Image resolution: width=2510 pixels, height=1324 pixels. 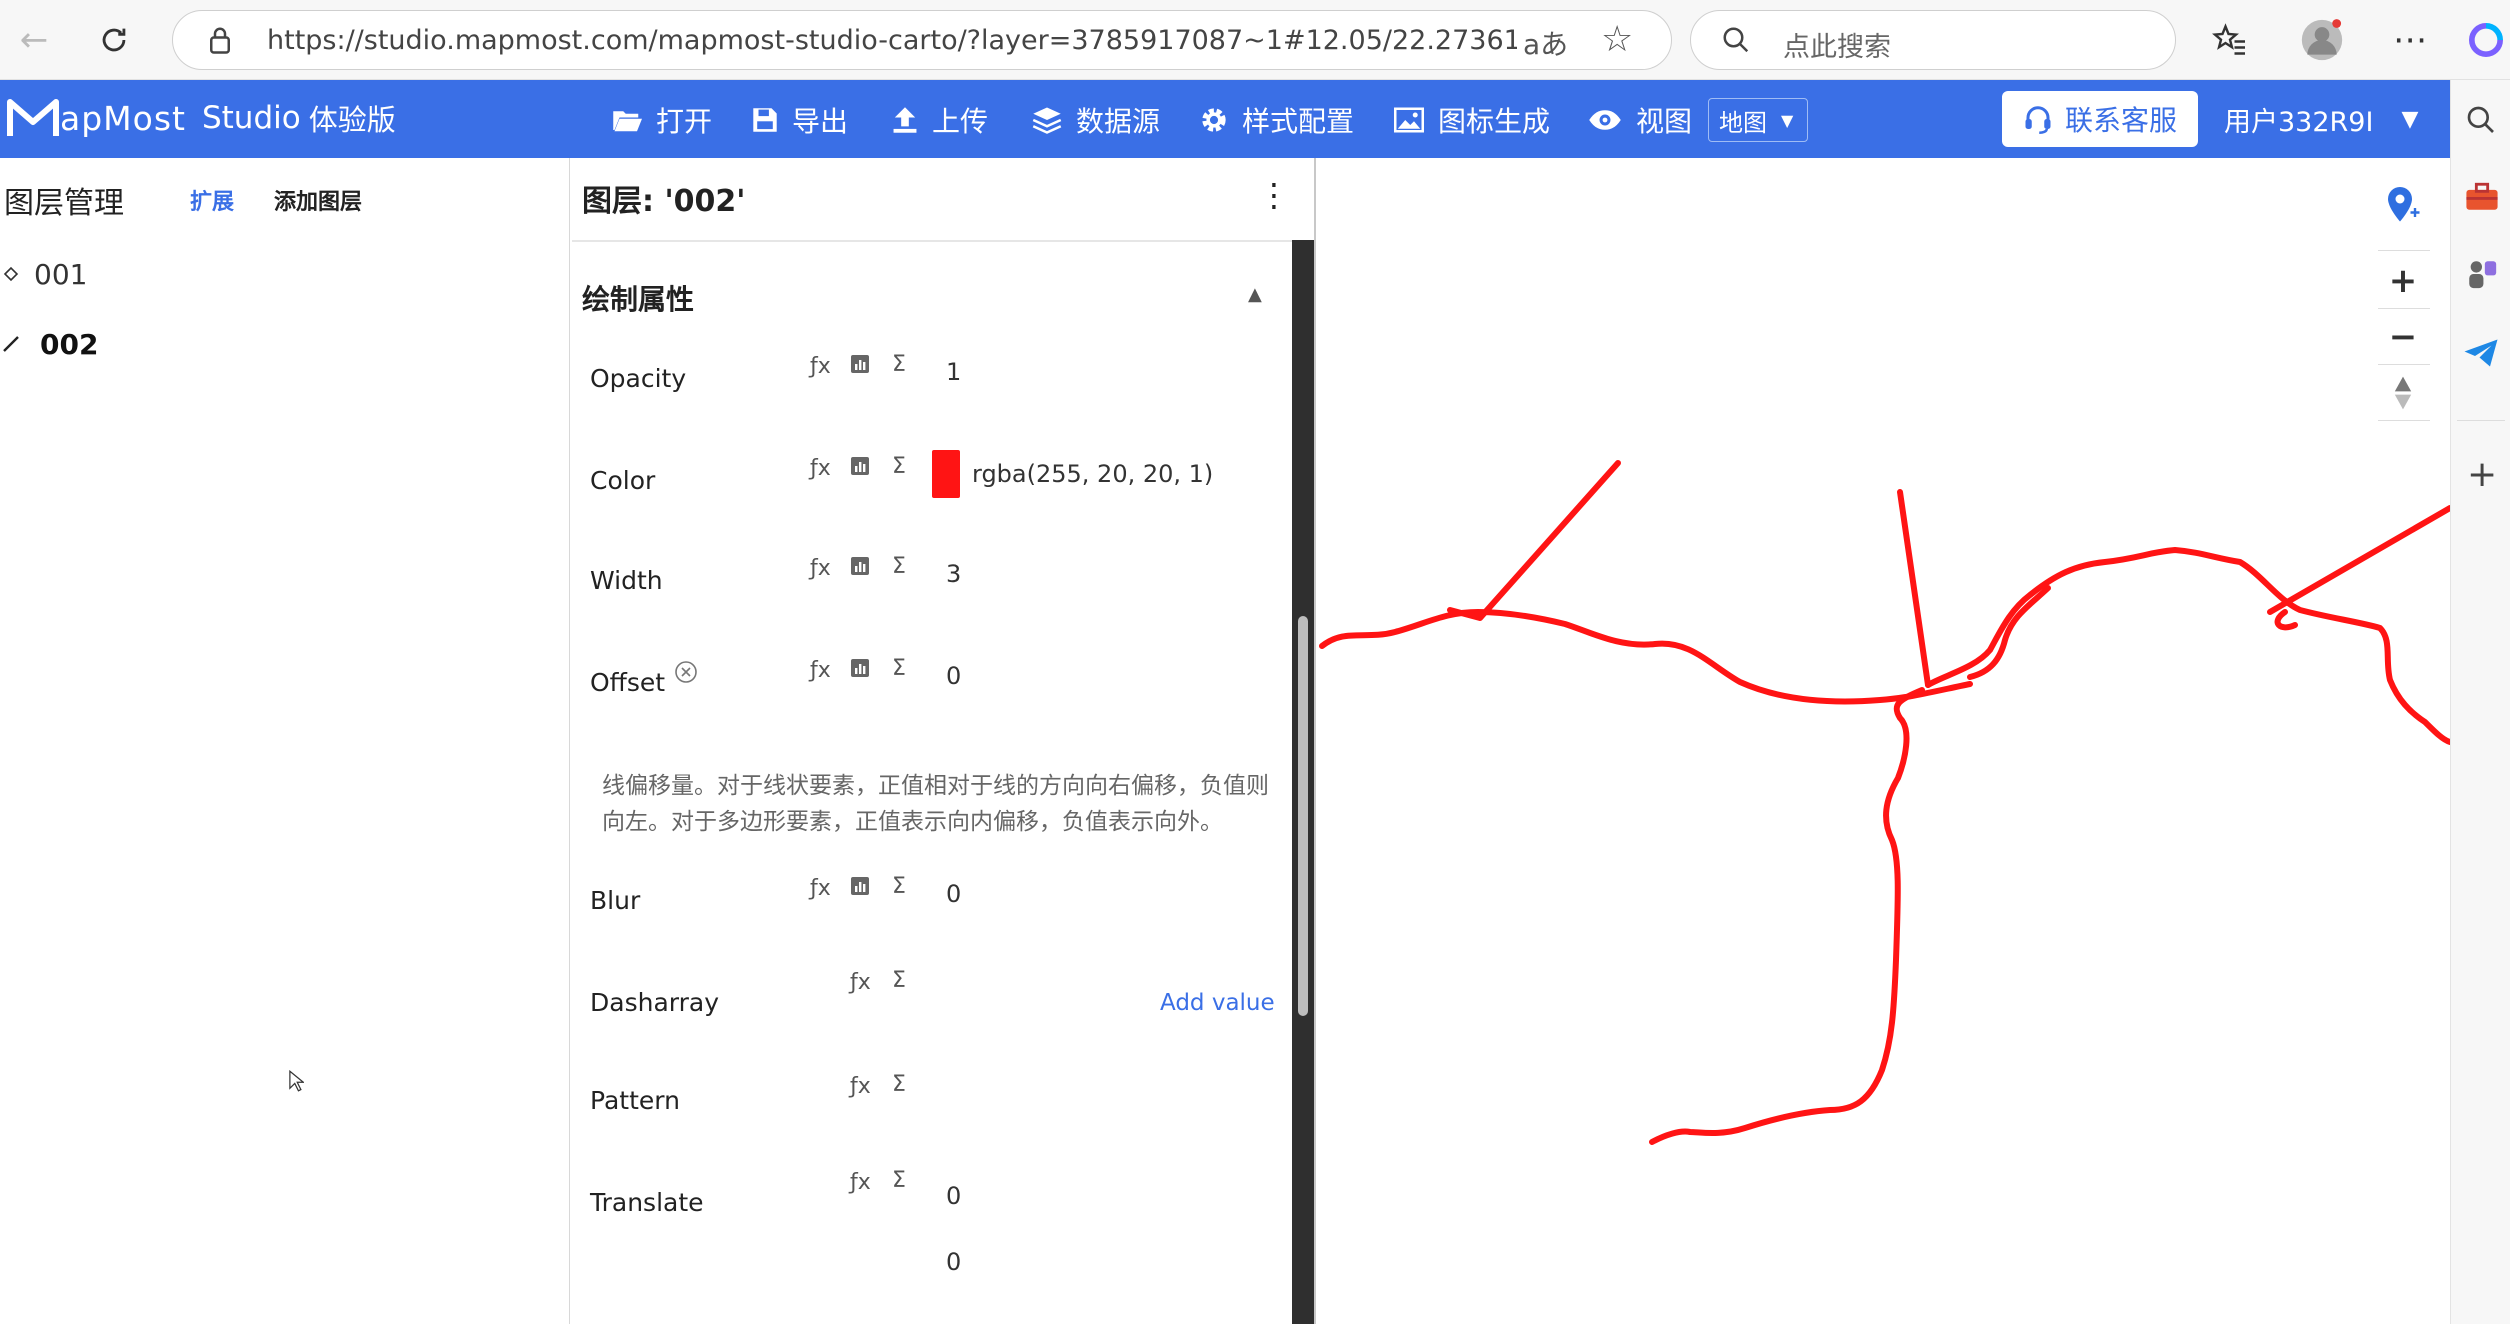 I want to click on user-menu: 用户332R9I ▼, so click(x=2321, y=119).